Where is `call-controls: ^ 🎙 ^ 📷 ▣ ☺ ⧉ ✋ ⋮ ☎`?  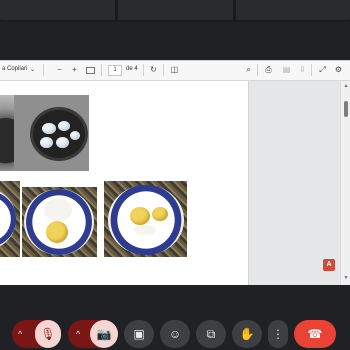
call-controls: ^ 🎙 ^ 📷 ▣ ☺ ⧉ ✋ ⋮ ☎ is located at coordinates (175, 335).